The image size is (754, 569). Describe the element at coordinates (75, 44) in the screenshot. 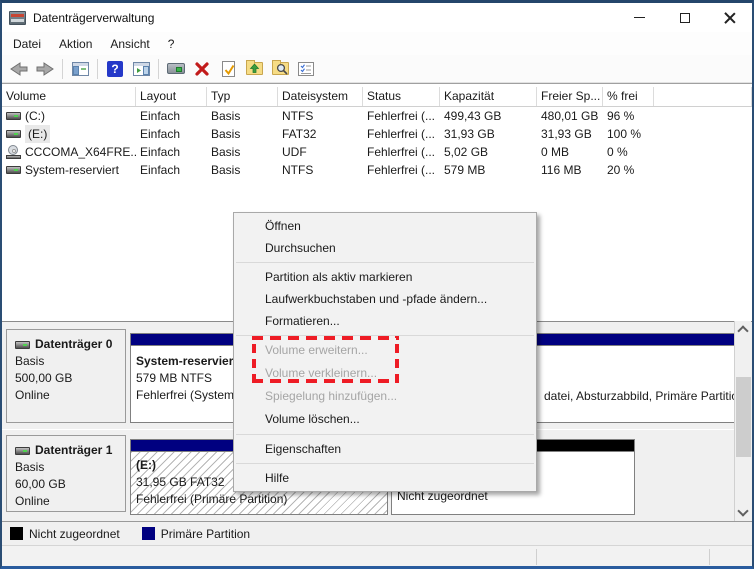

I see `menu-aktion: Aktion` at that location.